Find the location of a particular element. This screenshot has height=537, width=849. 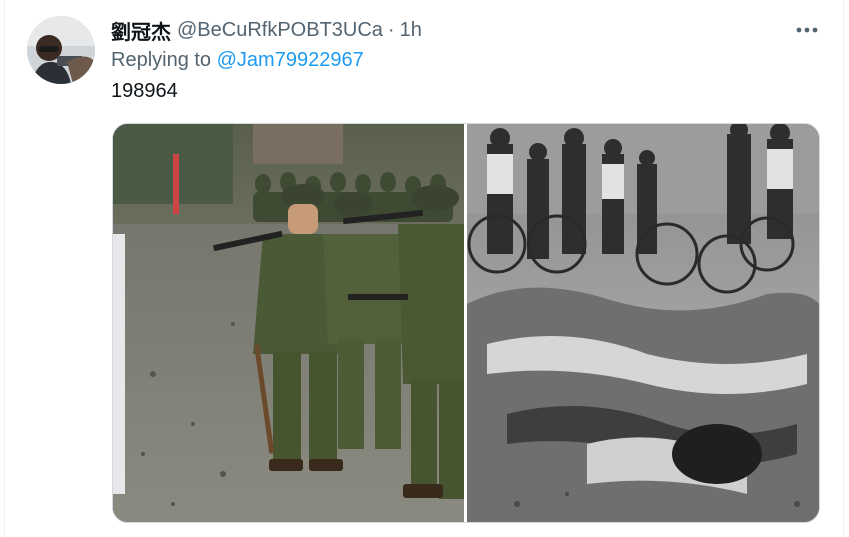

tweet-header: 劉冠杰 @BeCuRfkPOBT3UCa · 1h is located at coordinates (266, 30).